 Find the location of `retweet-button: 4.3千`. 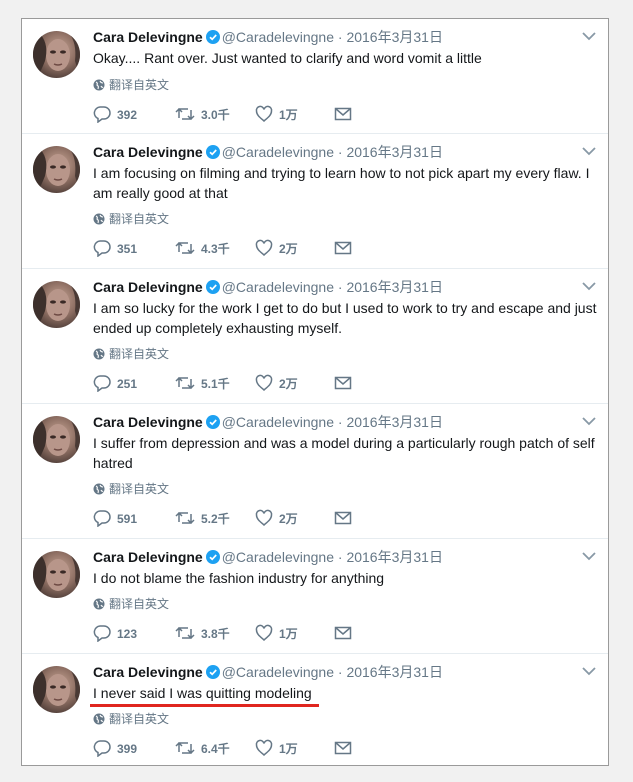

retweet-button: 4.3千 is located at coordinates (202, 249).